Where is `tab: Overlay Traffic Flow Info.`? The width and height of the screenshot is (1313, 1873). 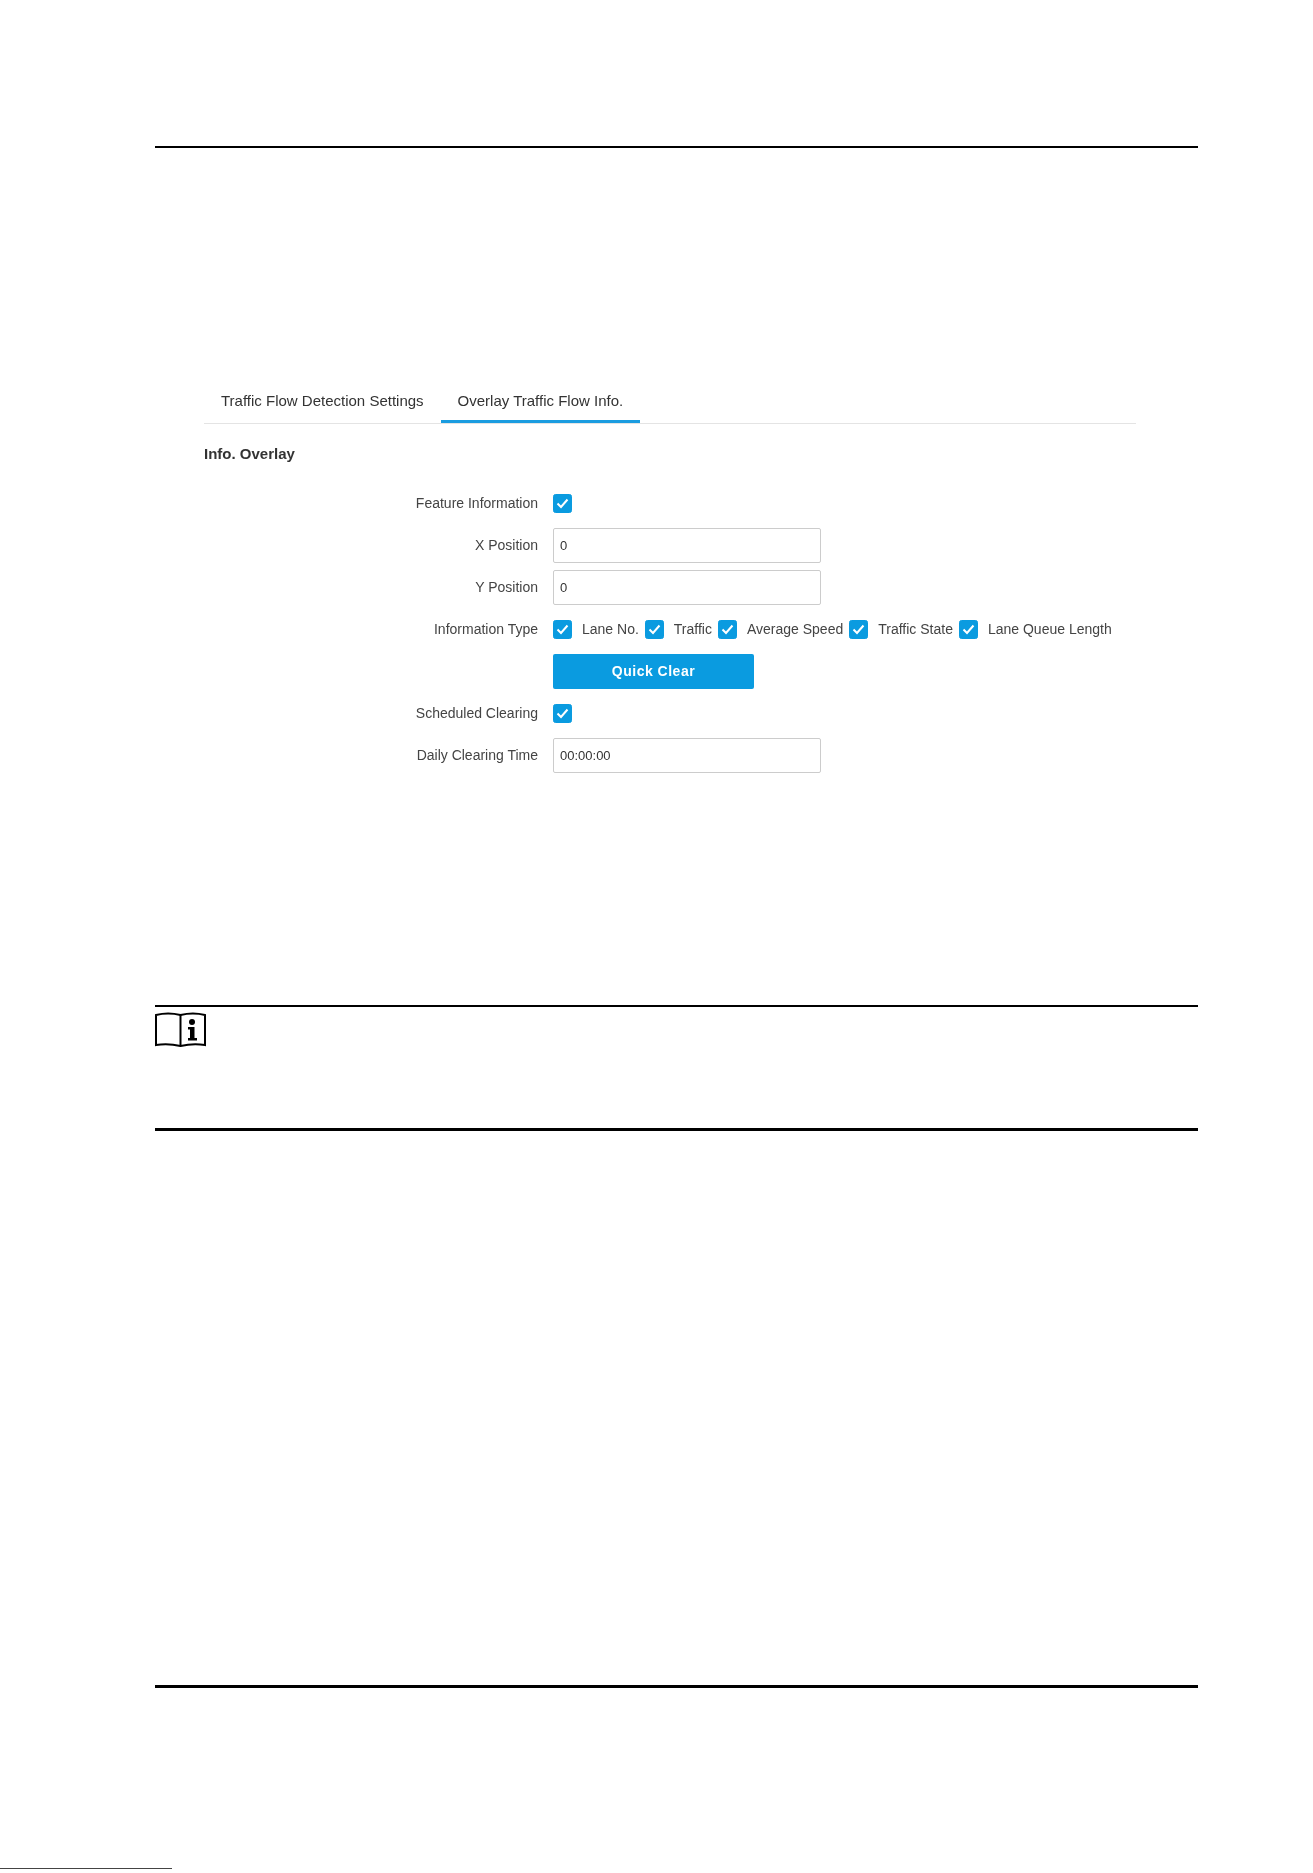 tab: Overlay Traffic Flow Info. is located at coordinates (540, 401).